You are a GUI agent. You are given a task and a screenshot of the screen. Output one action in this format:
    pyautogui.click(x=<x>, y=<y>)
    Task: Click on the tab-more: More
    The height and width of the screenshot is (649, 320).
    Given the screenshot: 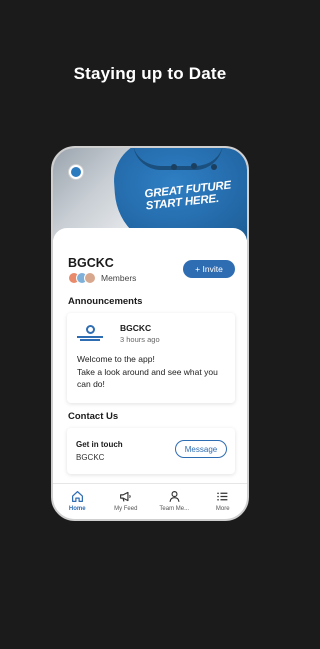 What is the action you would take?
    pyautogui.click(x=223, y=501)
    